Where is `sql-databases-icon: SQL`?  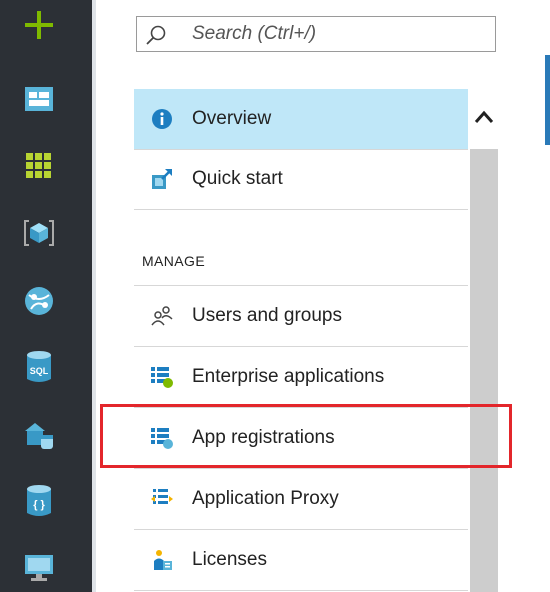 sql-databases-icon: SQL is located at coordinates (39, 367).